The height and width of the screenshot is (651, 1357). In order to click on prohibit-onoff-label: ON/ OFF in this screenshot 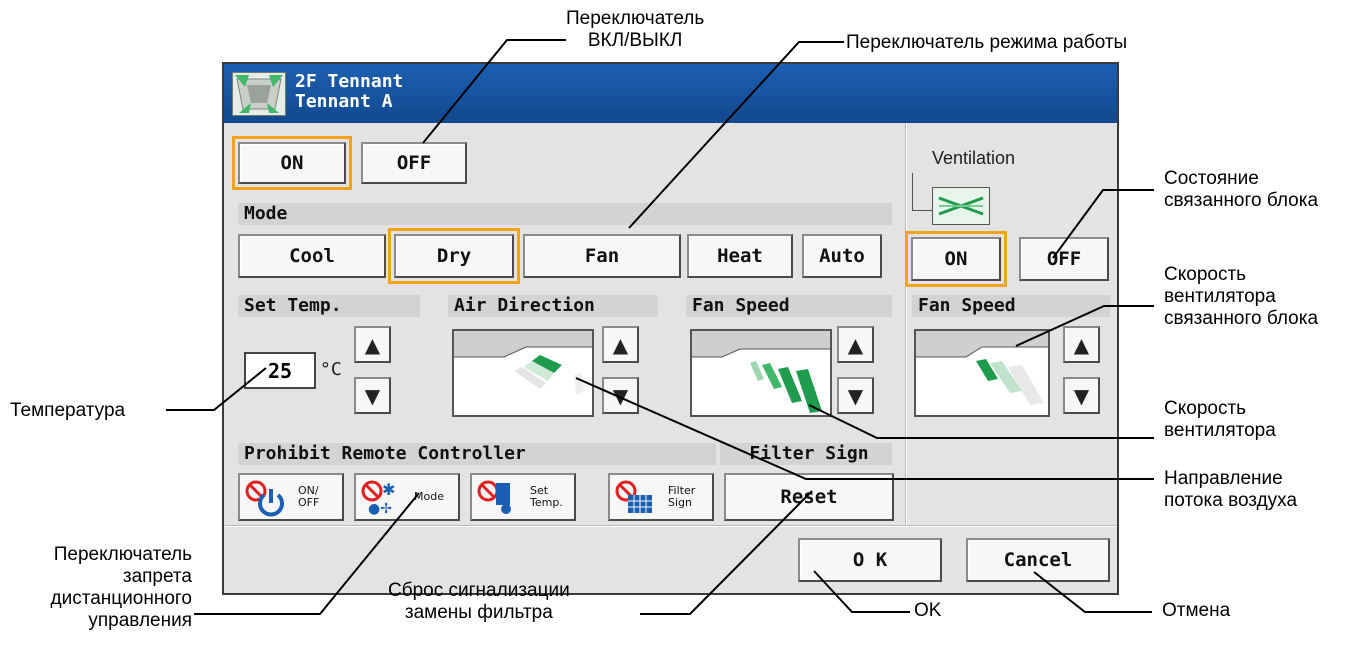, I will do `click(309, 496)`.